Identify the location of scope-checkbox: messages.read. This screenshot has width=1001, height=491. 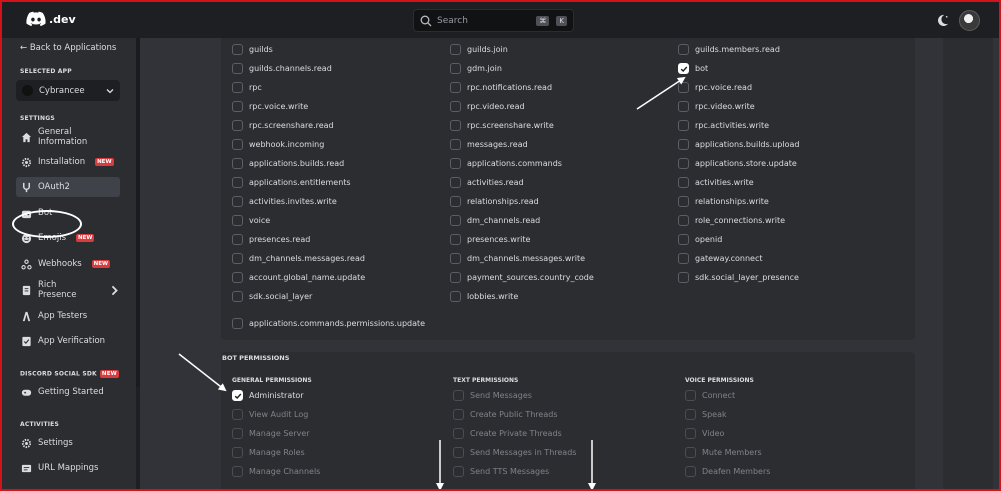
(489, 144).